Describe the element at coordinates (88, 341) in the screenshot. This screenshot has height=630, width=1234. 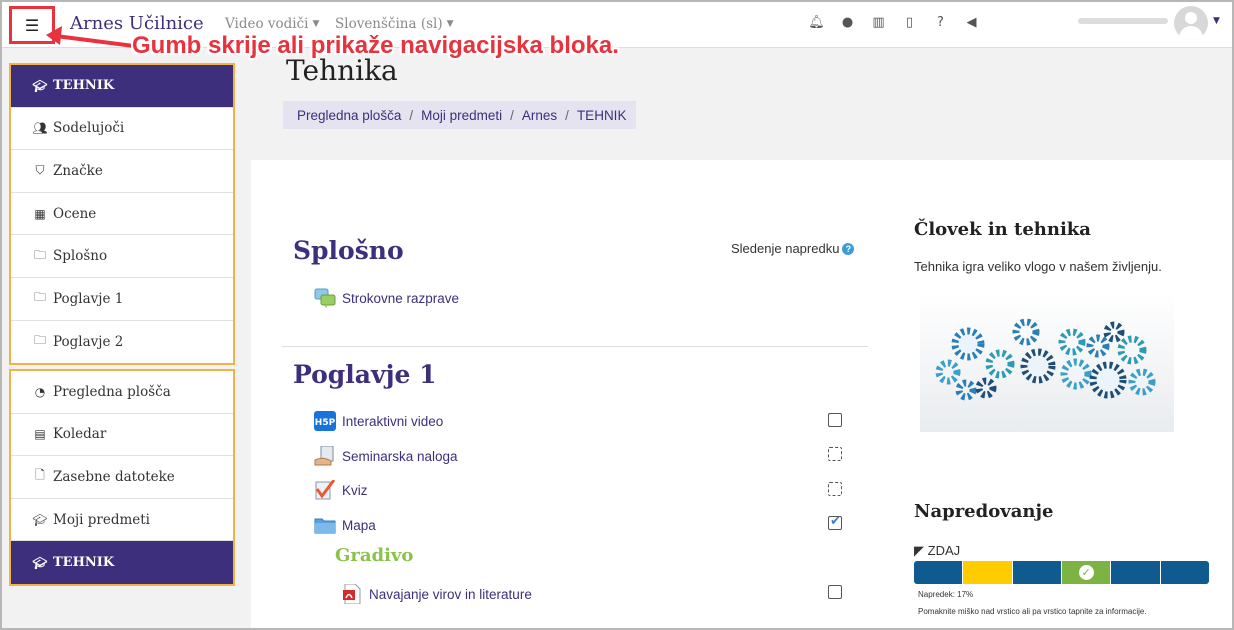
I see `sidebar-item-label: Poglavje 2` at that location.